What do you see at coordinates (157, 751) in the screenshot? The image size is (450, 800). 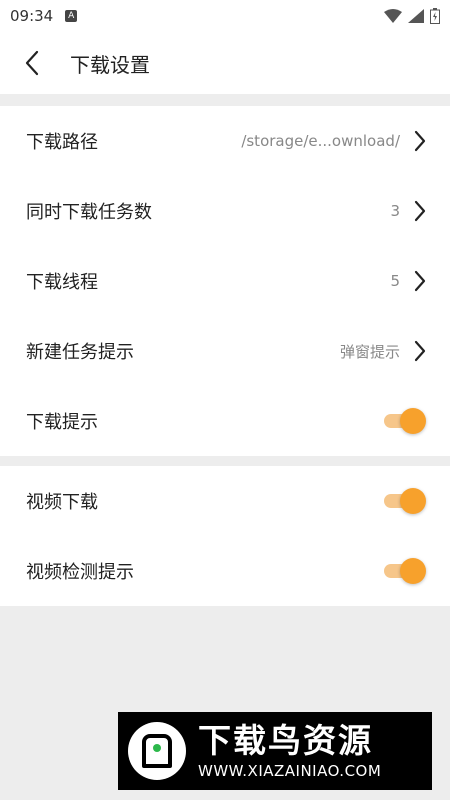 I see `watermark-logo-icon` at bounding box center [157, 751].